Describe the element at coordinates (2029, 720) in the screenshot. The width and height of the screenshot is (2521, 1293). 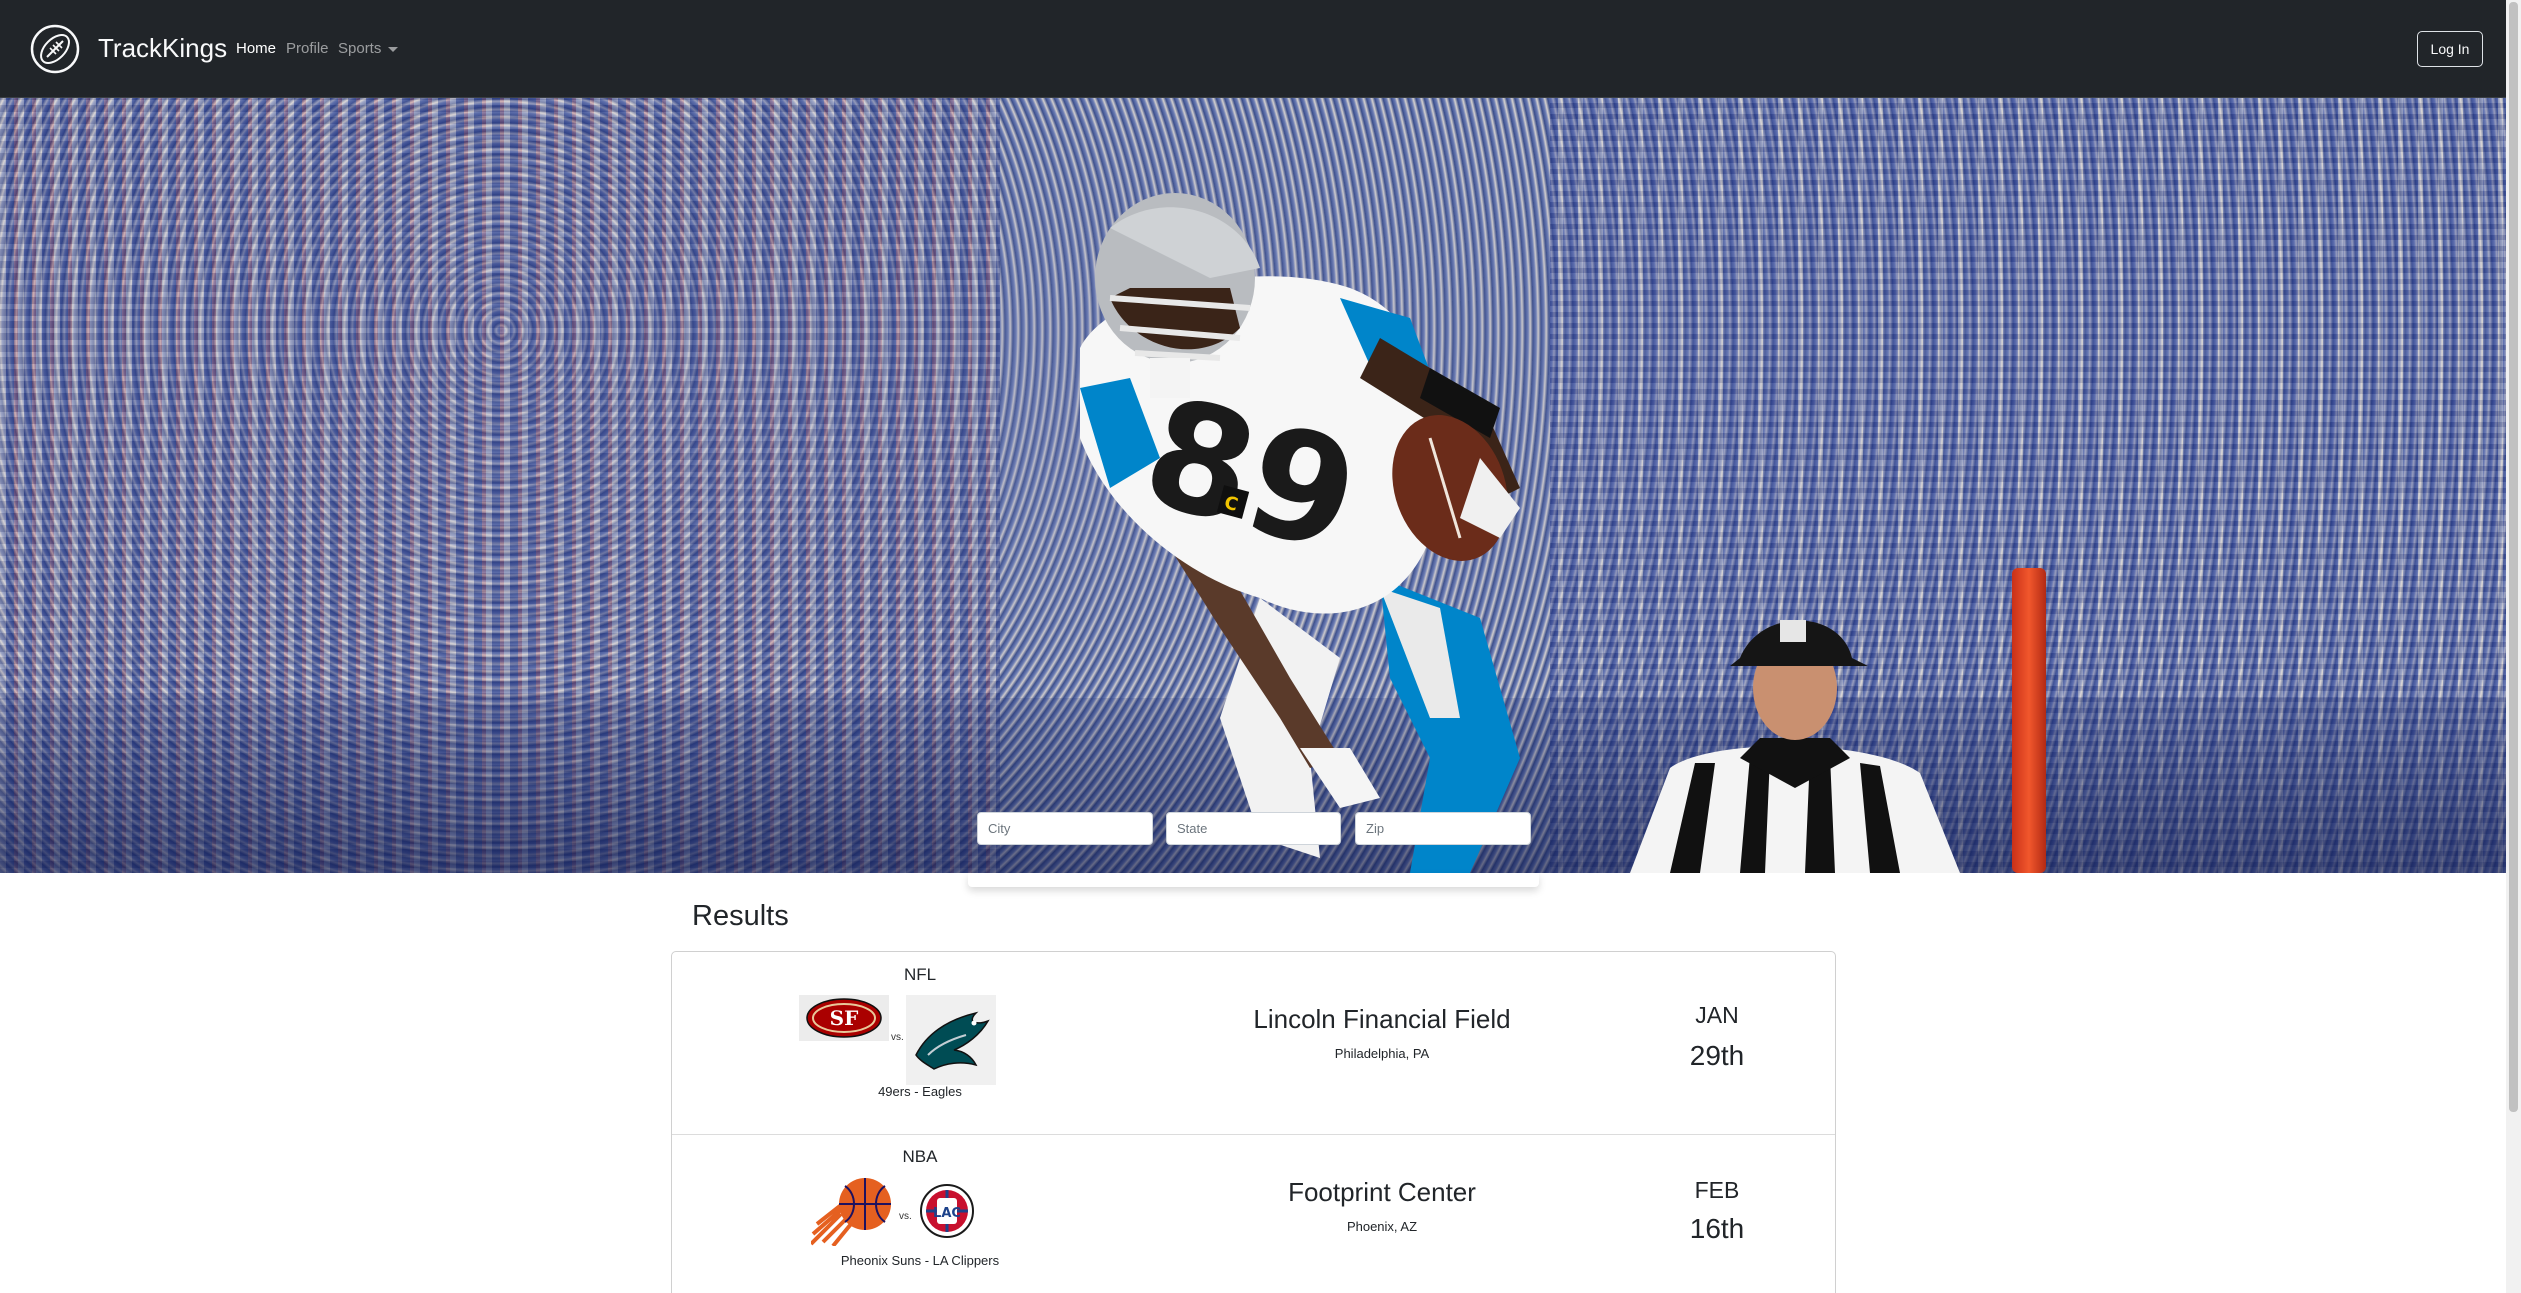
I see `pylon` at that location.